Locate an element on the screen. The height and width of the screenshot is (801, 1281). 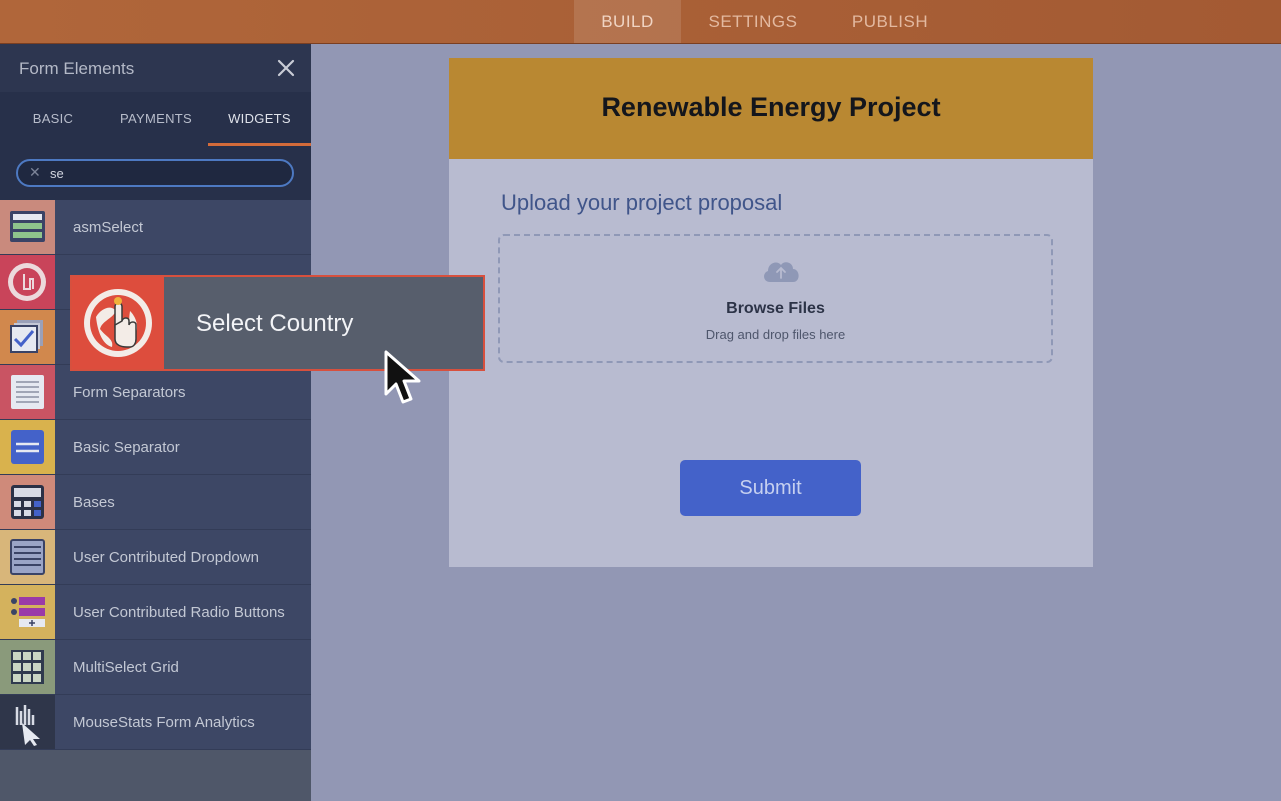
dragged-widget-label: Select Country is located at coordinates (275, 323).